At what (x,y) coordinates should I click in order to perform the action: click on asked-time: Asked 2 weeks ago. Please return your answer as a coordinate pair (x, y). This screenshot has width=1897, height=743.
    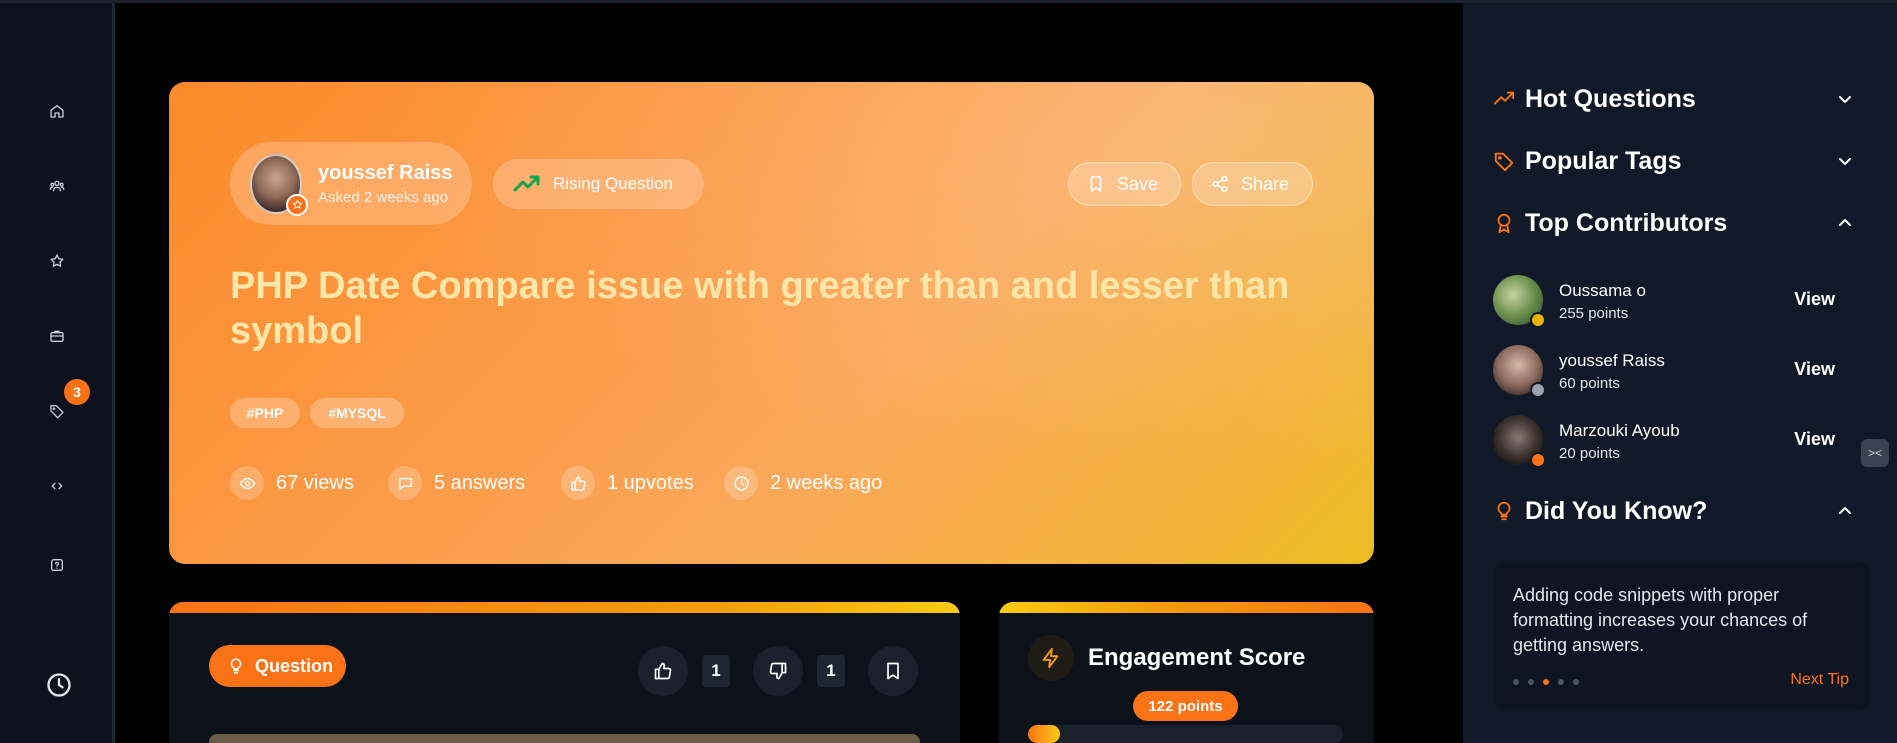
    Looking at the image, I should click on (383, 197).